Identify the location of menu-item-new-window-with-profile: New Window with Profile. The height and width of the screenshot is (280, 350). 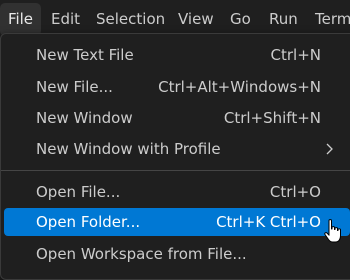
(177, 149).